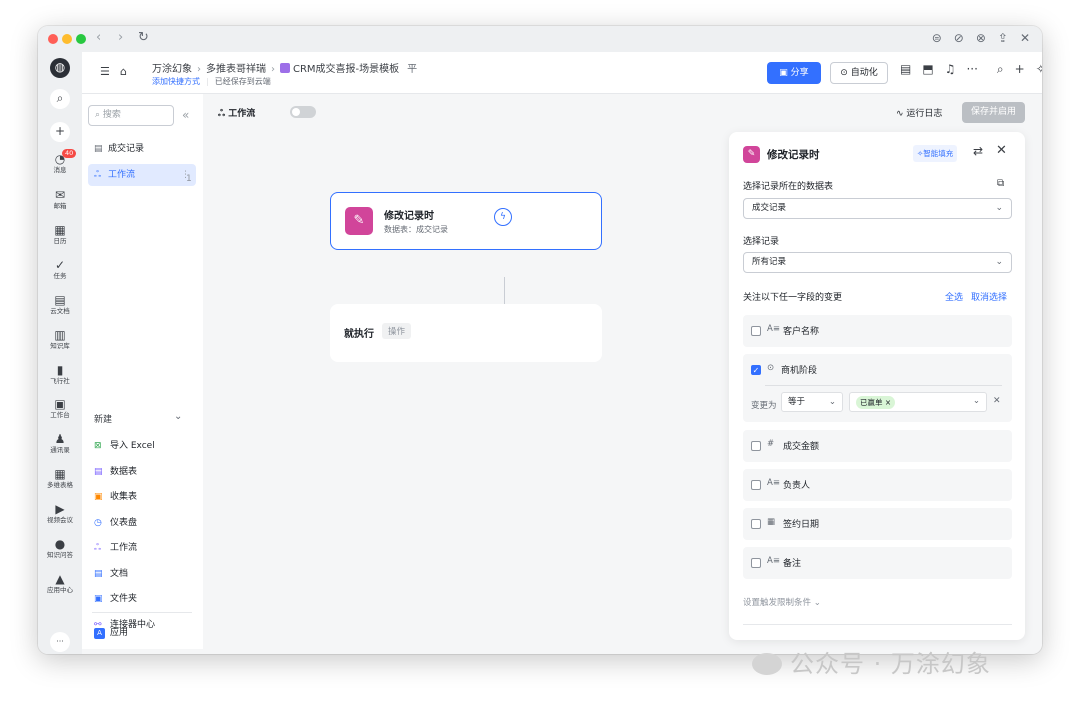  What do you see at coordinates (1000, 69) in the screenshot?
I see `search-icon: ⌕` at bounding box center [1000, 69].